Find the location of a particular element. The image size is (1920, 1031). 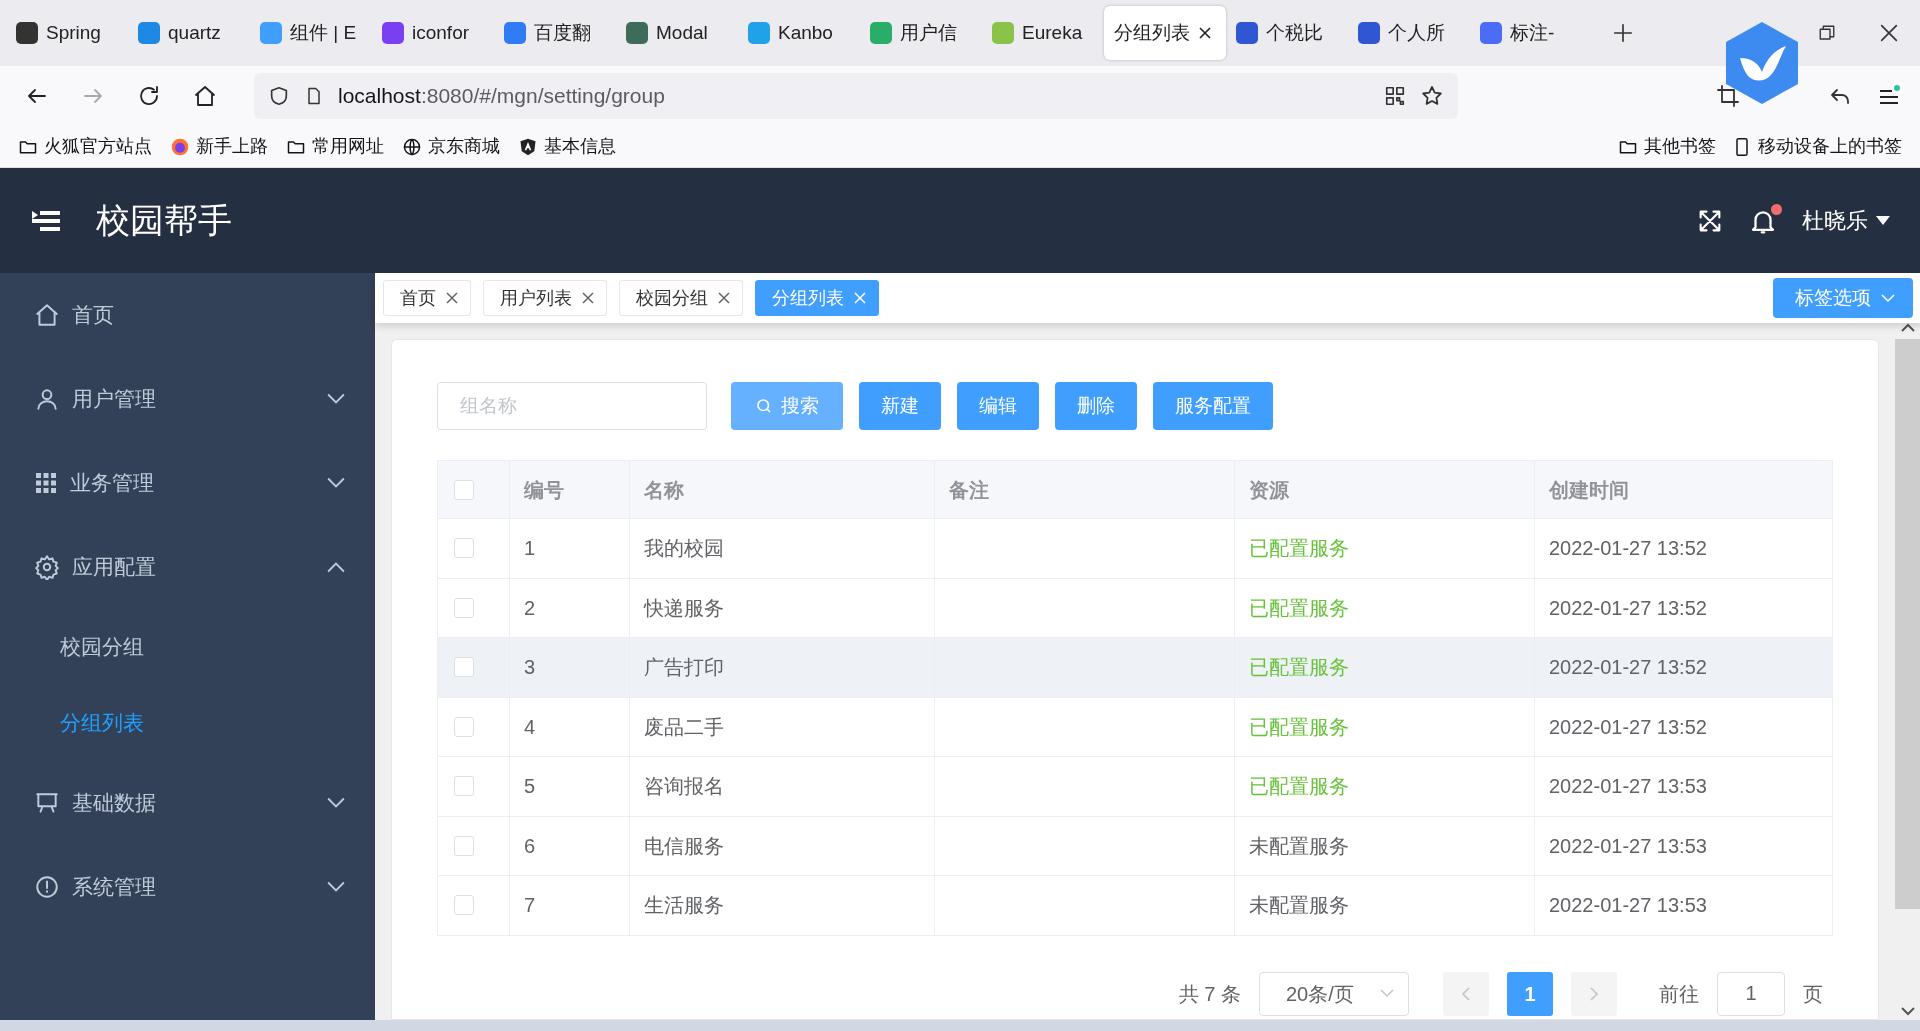

total-count: 共 7 条 is located at coordinates (1209, 994).